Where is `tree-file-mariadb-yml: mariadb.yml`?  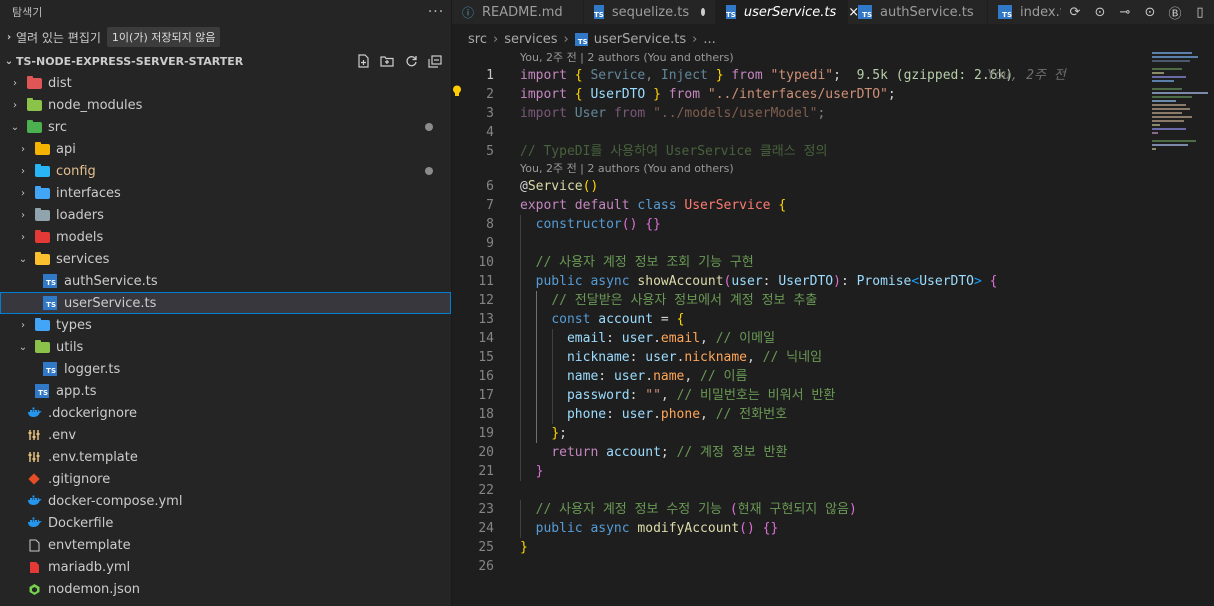
tree-file-mariadb-yml: mariadb.yml is located at coordinates (225, 567).